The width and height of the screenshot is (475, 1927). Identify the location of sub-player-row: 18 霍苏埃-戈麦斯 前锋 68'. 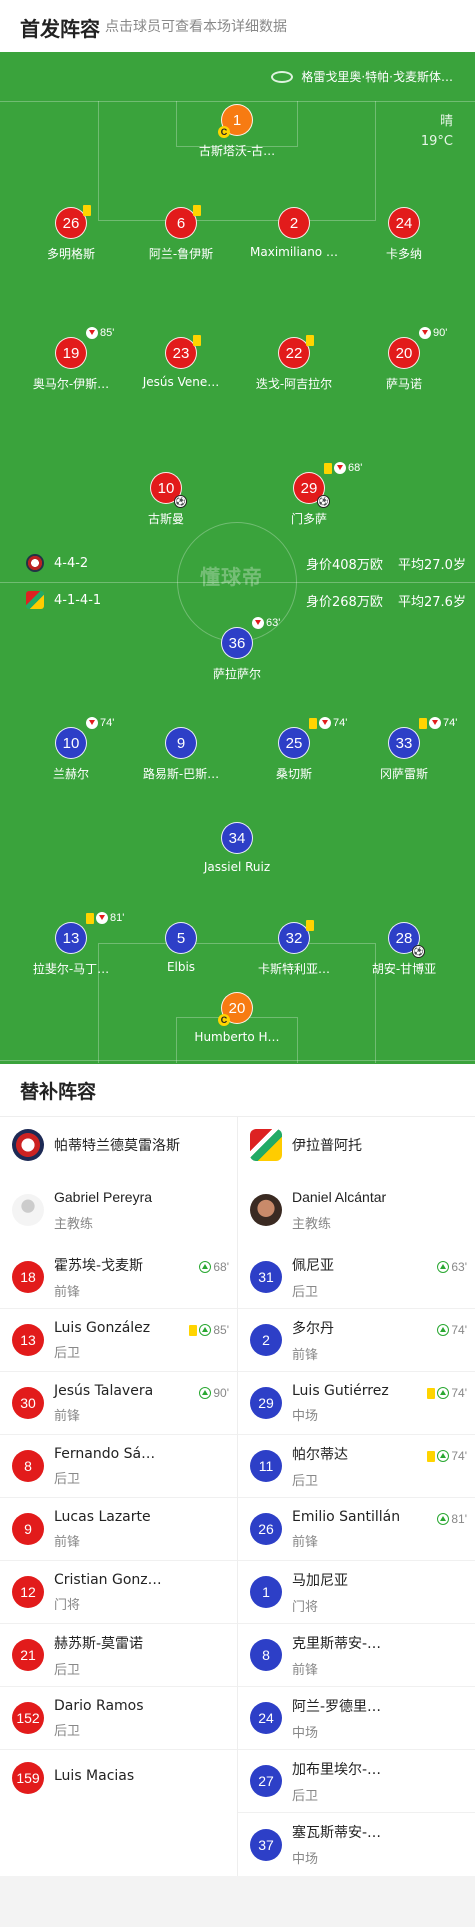
(118, 1277).